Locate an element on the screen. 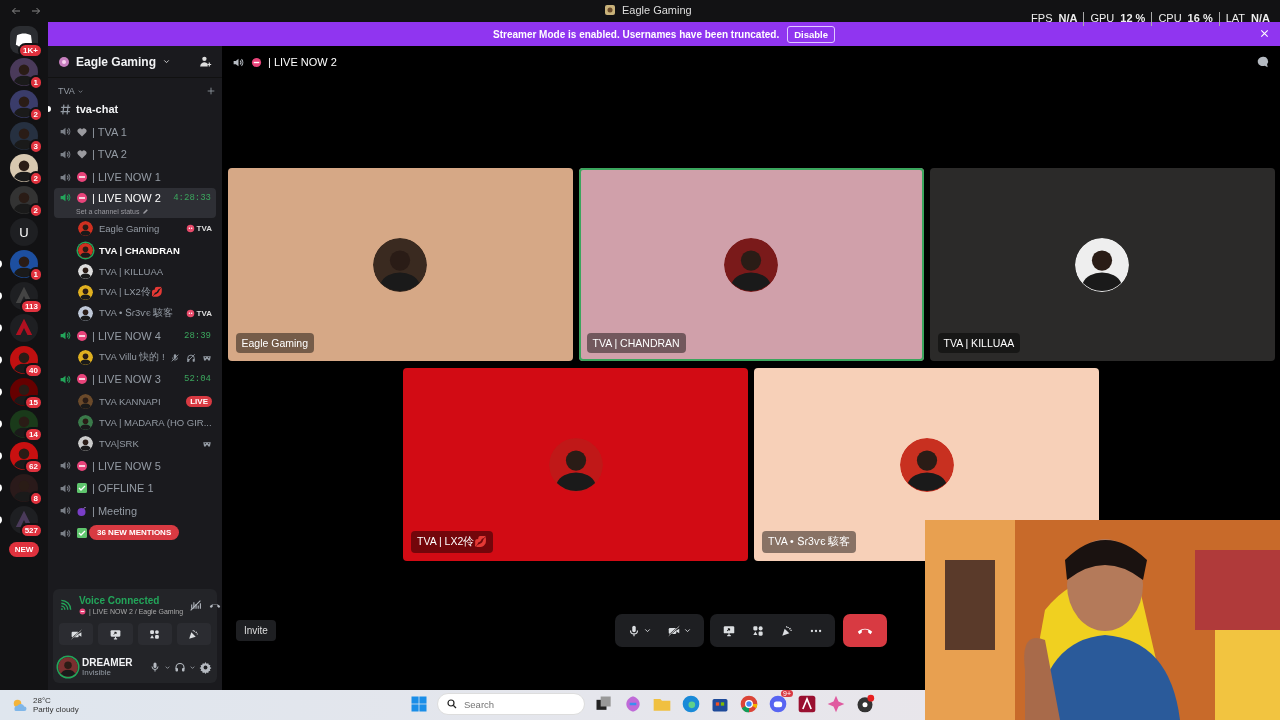 This screenshot has width=1280, height=720. channel-title: | LIVE NOW 2 is located at coordinates (302, 62).